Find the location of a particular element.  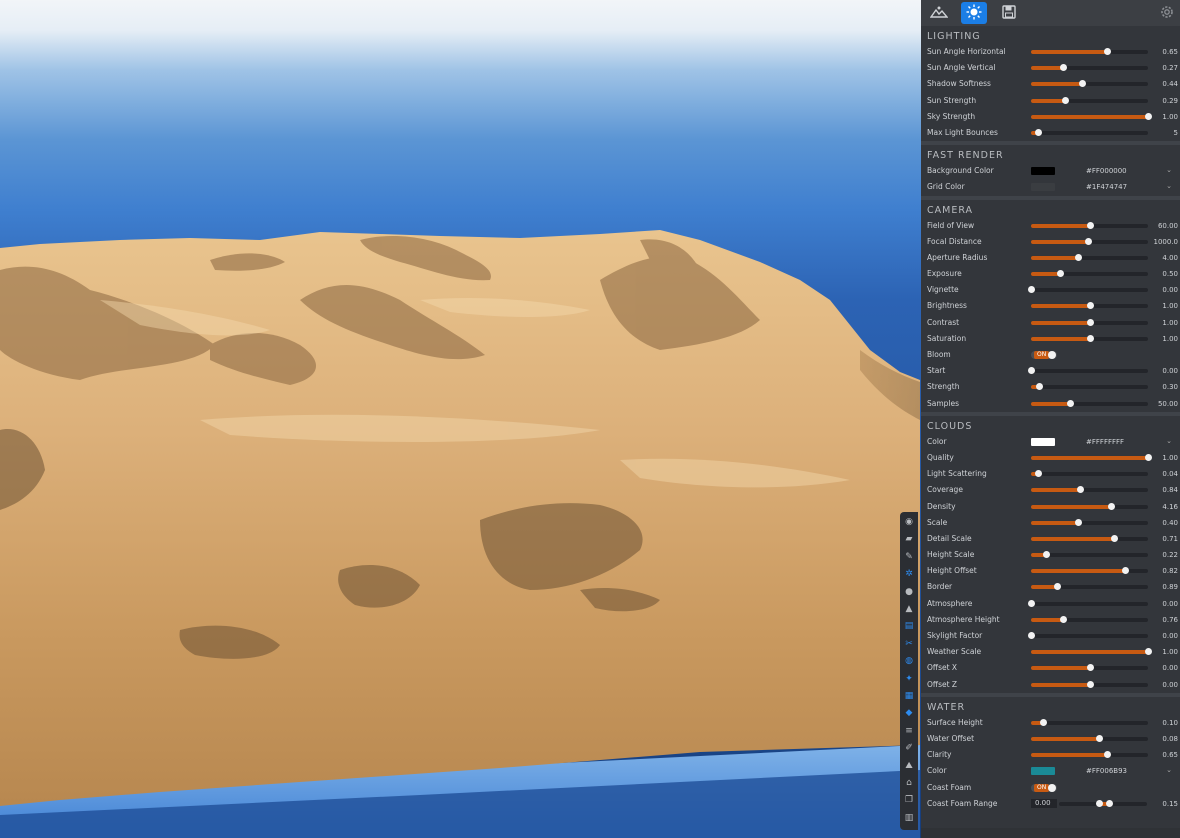

vignette-value: 0.00 is located at coordinates (1170, 290).